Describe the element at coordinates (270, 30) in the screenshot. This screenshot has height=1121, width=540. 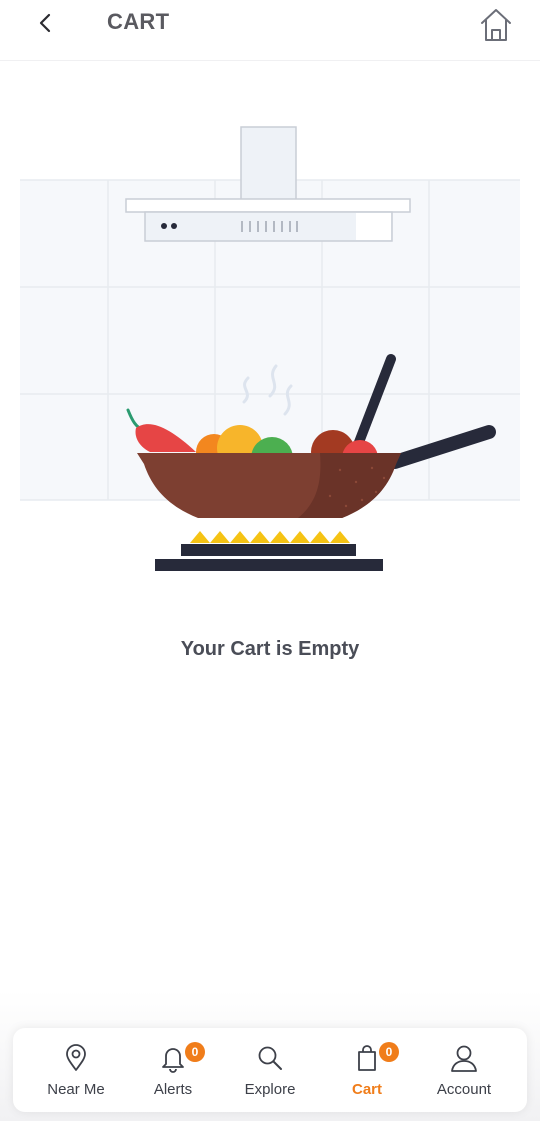
I see `app-header: CART` at that location.